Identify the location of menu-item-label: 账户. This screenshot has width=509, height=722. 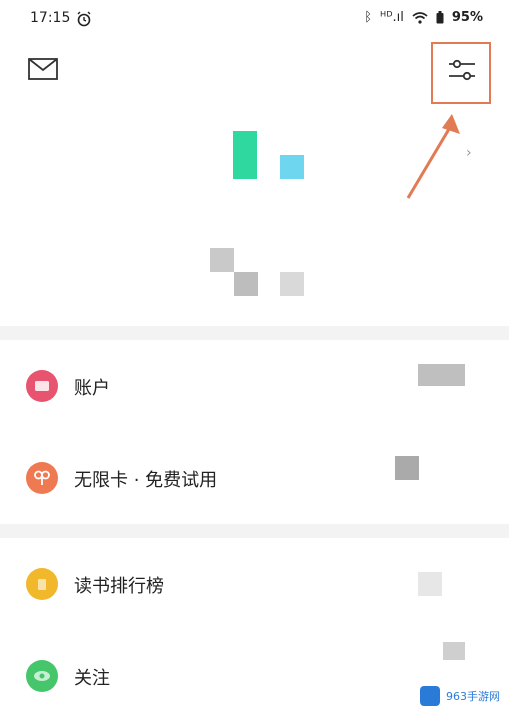
(92, 388).